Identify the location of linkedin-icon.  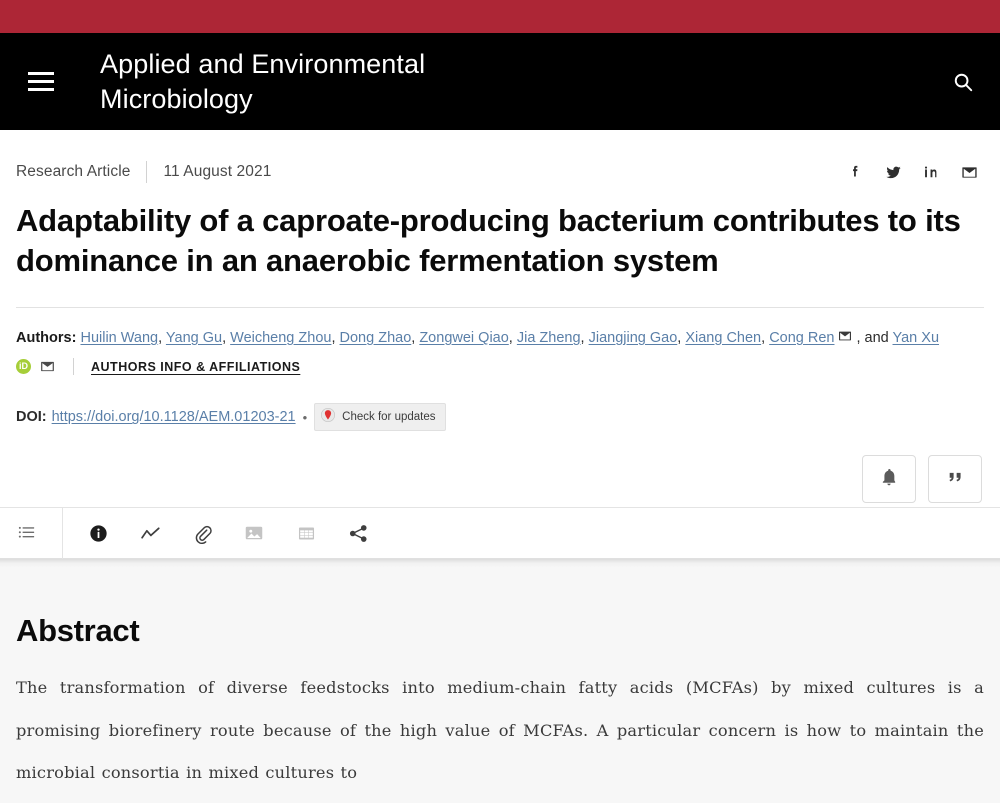
(931, 172).